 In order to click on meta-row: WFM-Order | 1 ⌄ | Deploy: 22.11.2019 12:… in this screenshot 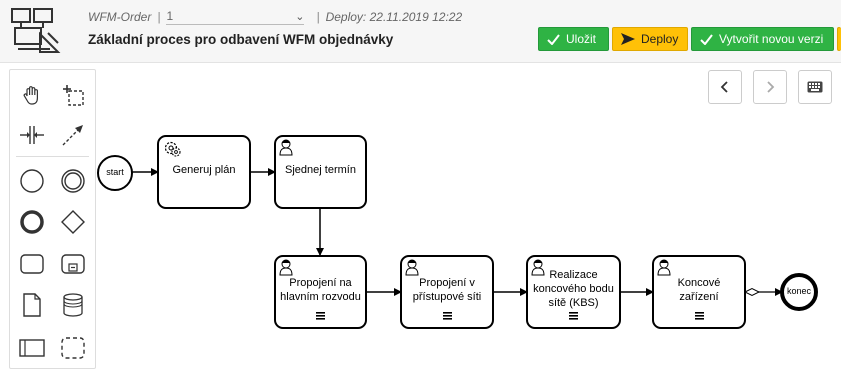, I will do `click(275, 17)`.